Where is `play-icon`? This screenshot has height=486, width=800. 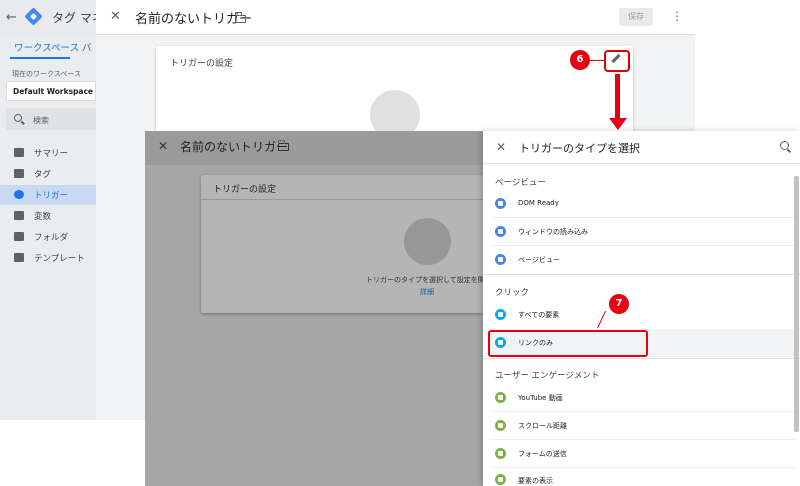
play-icon is located at coordinates (500, 397).